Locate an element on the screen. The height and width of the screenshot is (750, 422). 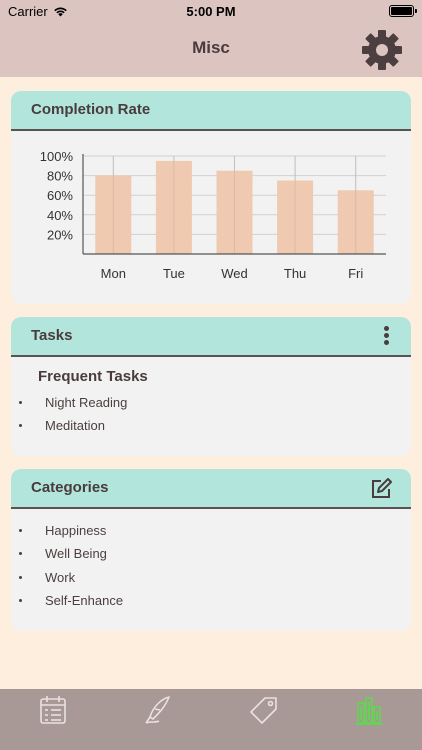
completion-rate-header: Completion Rate is located at coordinates (211, 111).